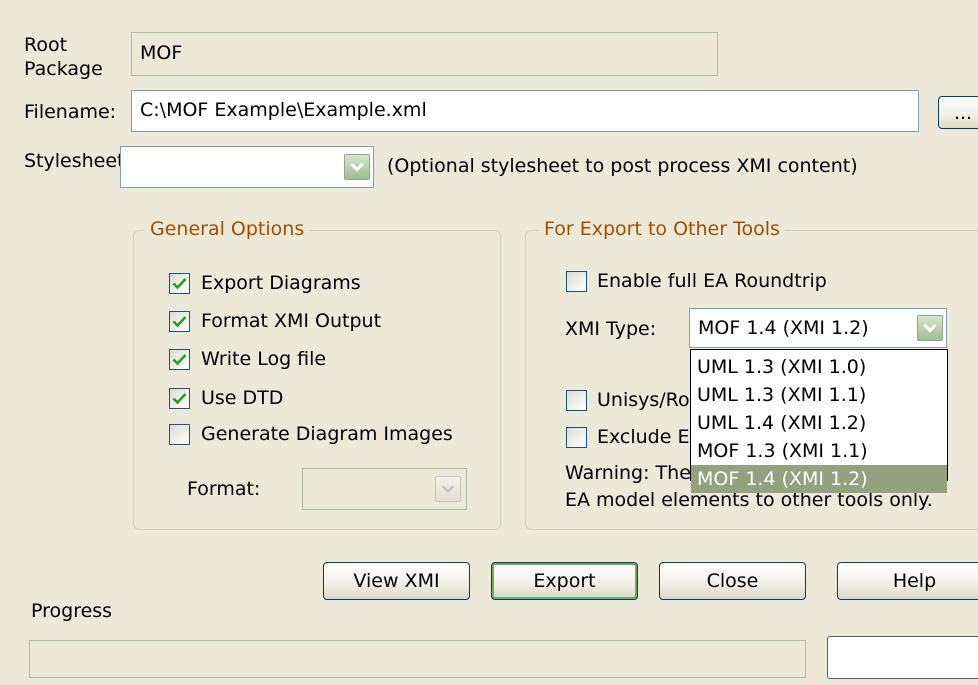  I want to click on xmi-type-label: XMI Type:, so click(611, 329).